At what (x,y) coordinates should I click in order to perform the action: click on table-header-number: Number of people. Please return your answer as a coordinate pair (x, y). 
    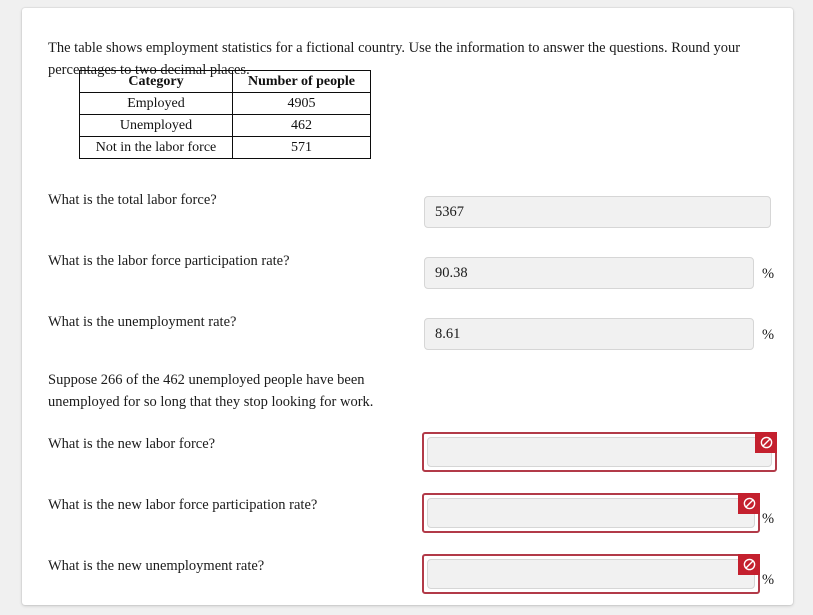
    Looking at the image, I should click on (301, 81).